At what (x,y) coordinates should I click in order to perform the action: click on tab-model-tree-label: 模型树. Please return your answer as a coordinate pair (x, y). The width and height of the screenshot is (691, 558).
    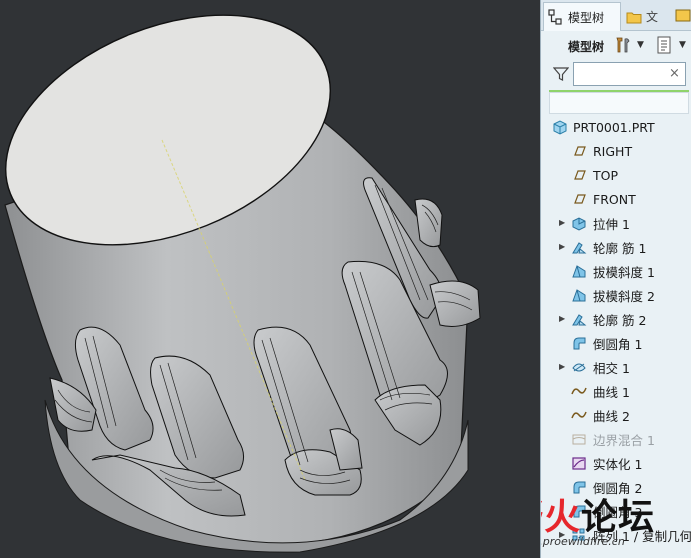
    Looking at the image, I should click on (586, 17).